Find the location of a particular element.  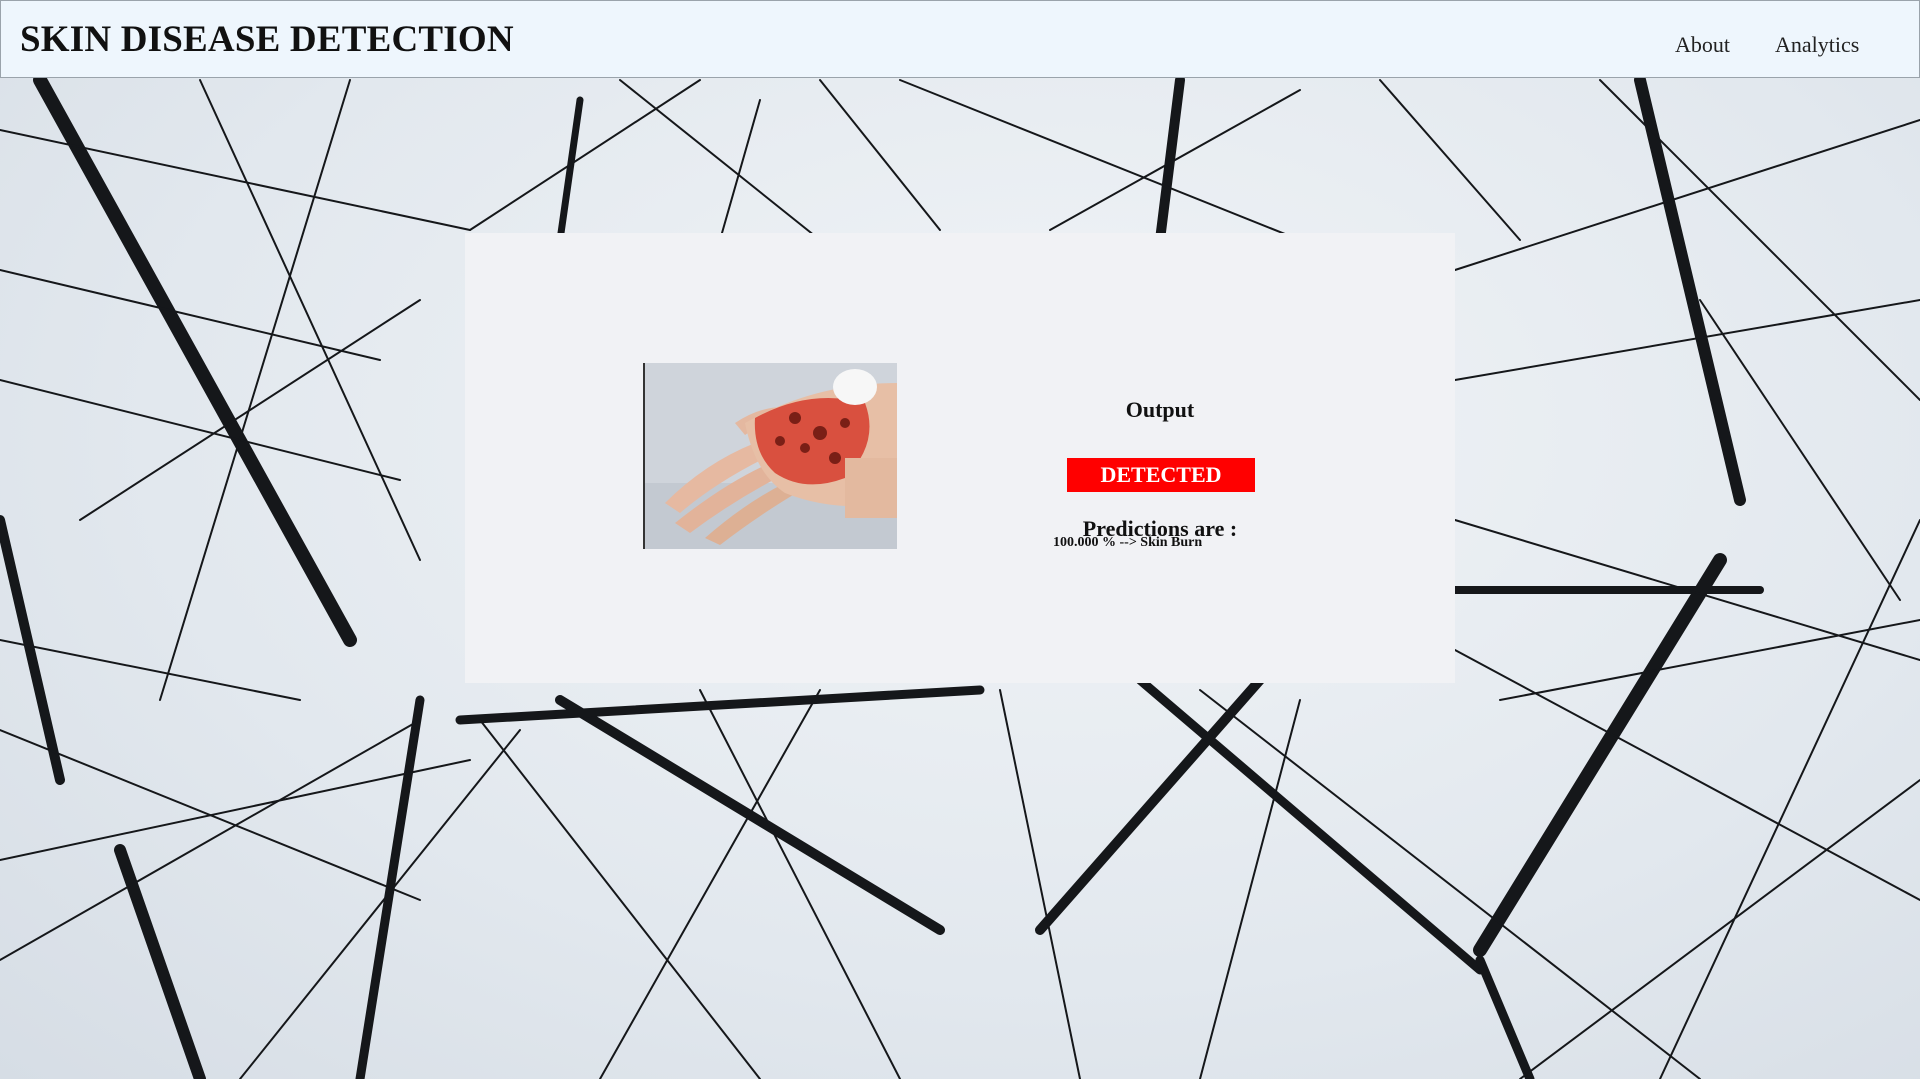

uploaded-skin-image is located at coordinates (770, 456).